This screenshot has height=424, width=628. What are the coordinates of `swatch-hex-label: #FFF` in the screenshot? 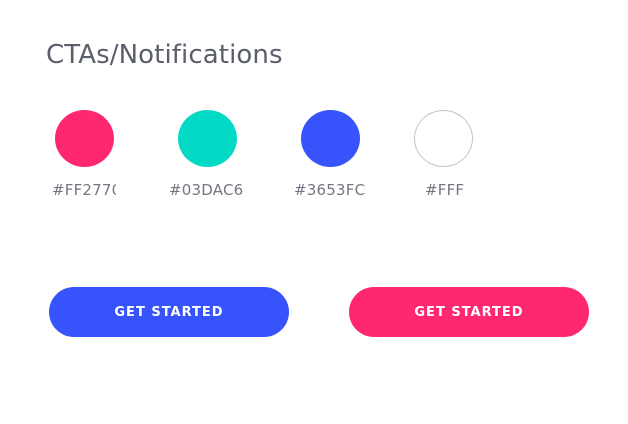 It's located at (445, 190).